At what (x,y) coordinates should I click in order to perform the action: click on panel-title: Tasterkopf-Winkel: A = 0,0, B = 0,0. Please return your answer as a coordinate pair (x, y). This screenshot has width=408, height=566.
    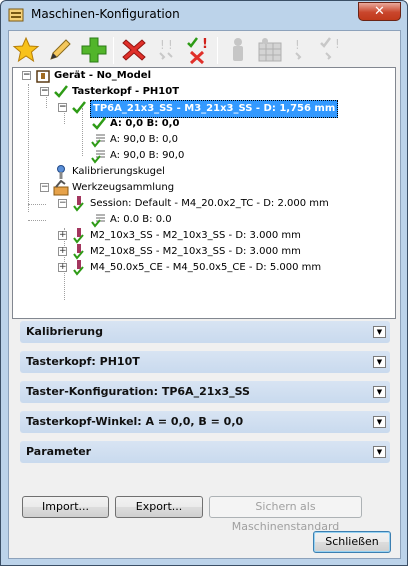
    Looking at the image, I should click on (135, 421).